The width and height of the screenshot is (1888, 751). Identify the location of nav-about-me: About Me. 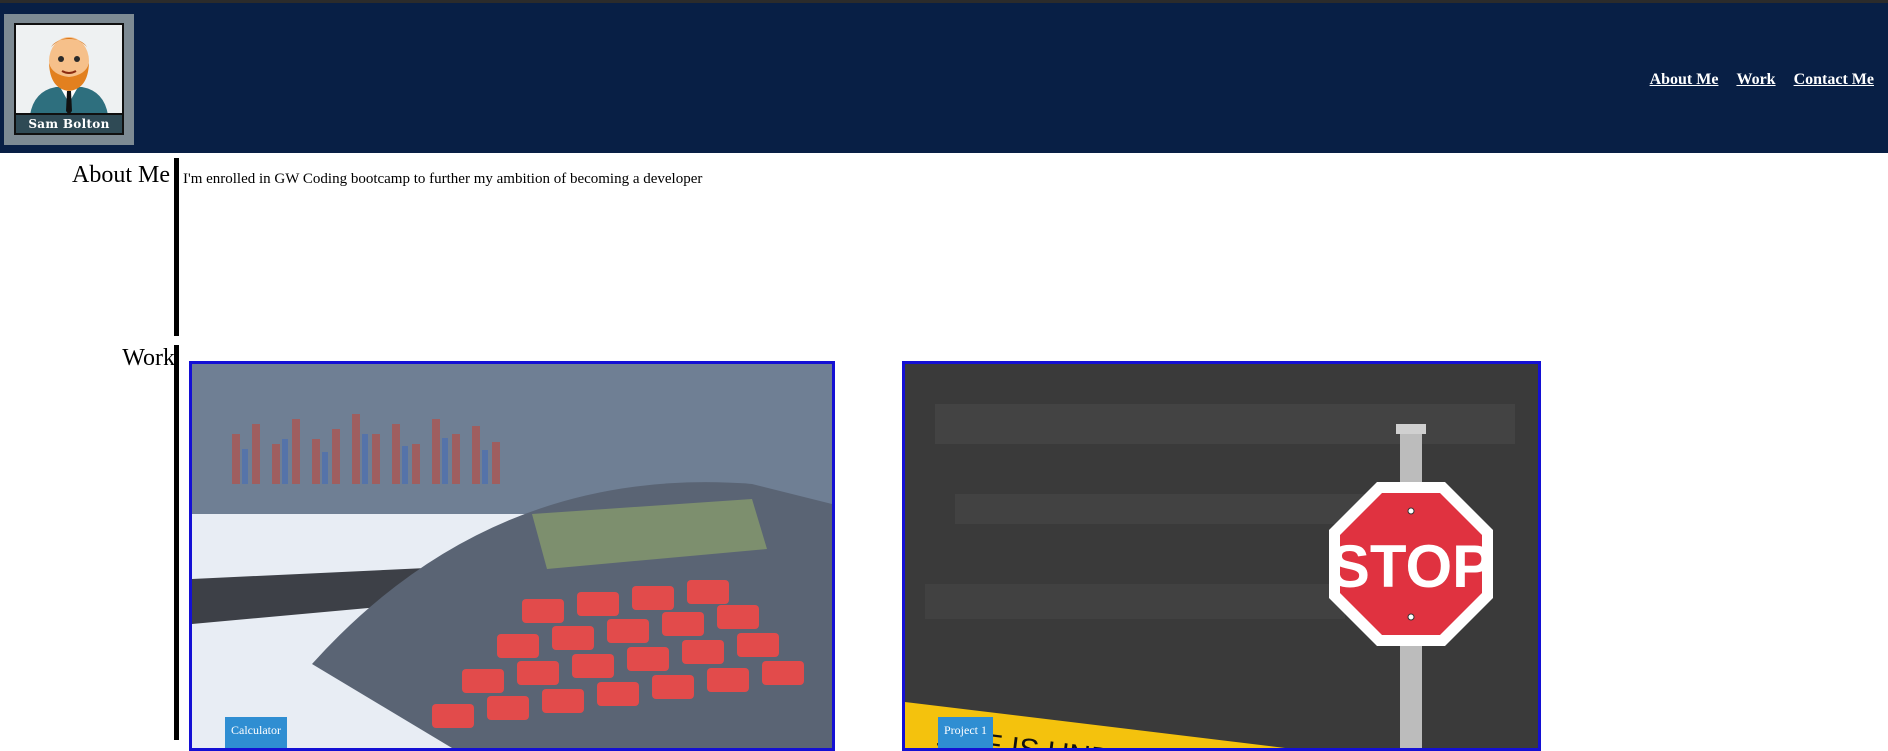
(1684, 79).